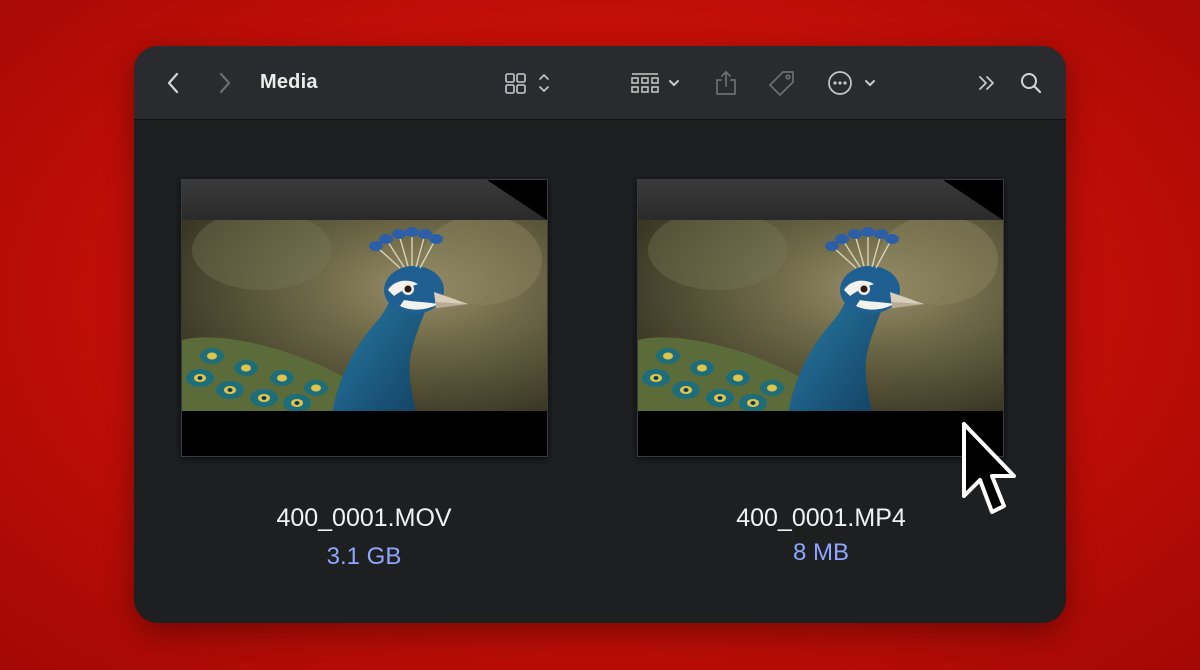  I want to click on tag-button, so click(782, 82).